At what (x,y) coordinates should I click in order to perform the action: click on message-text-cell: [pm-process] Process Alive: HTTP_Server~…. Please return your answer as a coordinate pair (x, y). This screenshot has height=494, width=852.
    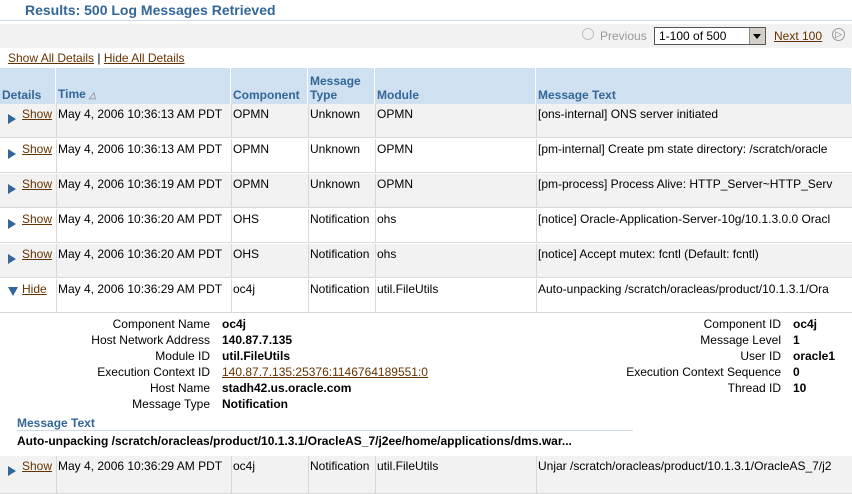
    Looking at the image, I should click on (685, 184).